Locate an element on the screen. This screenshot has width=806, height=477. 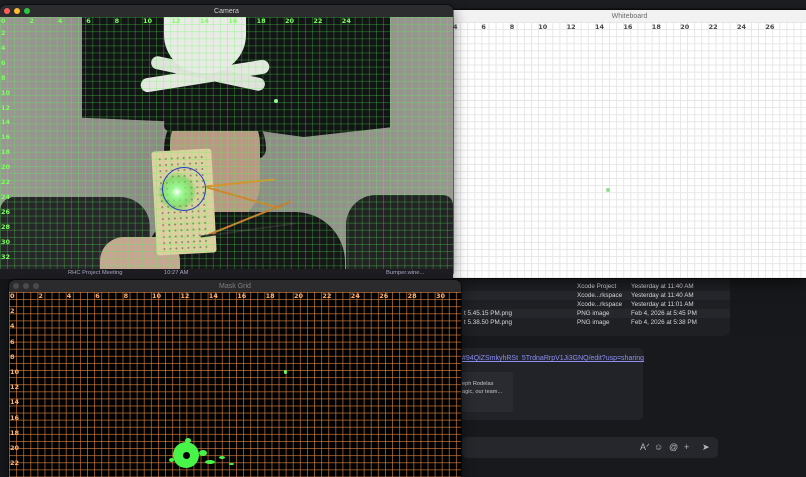
whiteboard-x-tick-26: 26 is located at coordinates (770, 27).